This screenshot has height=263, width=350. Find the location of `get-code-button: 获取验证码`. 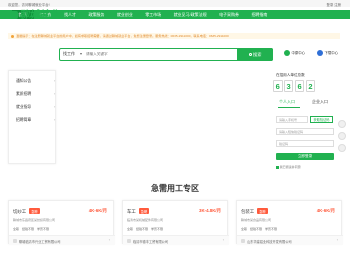

get-code-button: 获取验证码 is located at coordinates (321, 119).